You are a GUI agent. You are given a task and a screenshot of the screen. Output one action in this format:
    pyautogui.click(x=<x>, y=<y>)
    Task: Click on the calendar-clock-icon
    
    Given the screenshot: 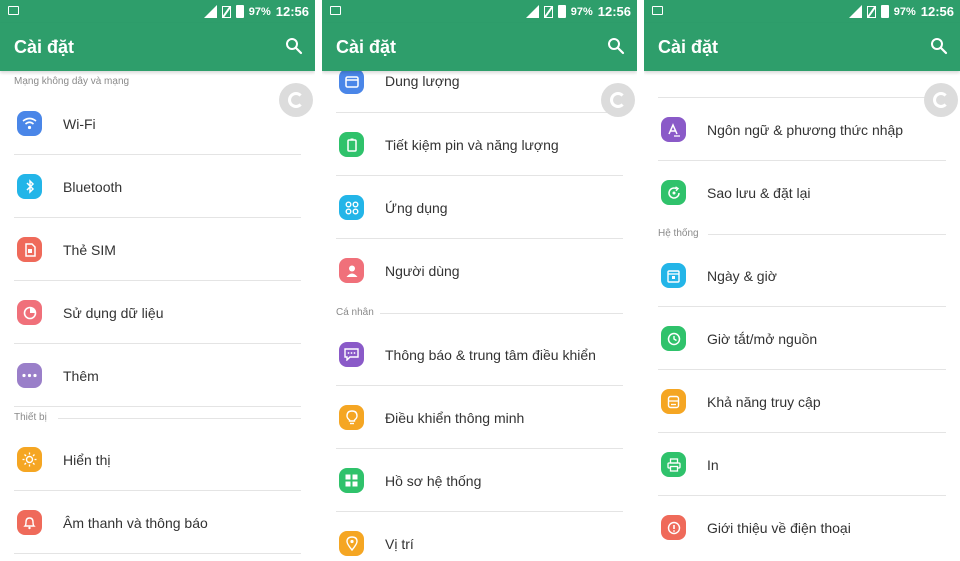 What is the action you would take?
    pyautogui.click(x=673, y=275)
    